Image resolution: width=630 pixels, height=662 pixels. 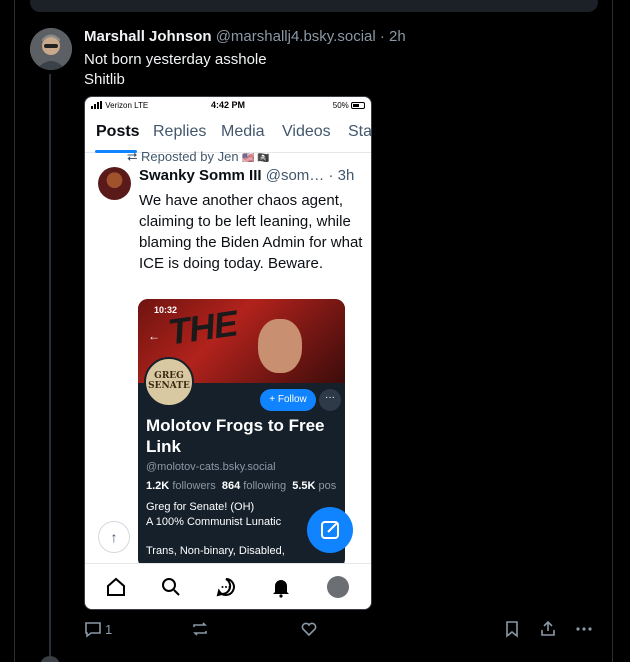 I want to click on profile-bio-line-2: A 100% Communist Lunatic, so click(x=214, y=522).